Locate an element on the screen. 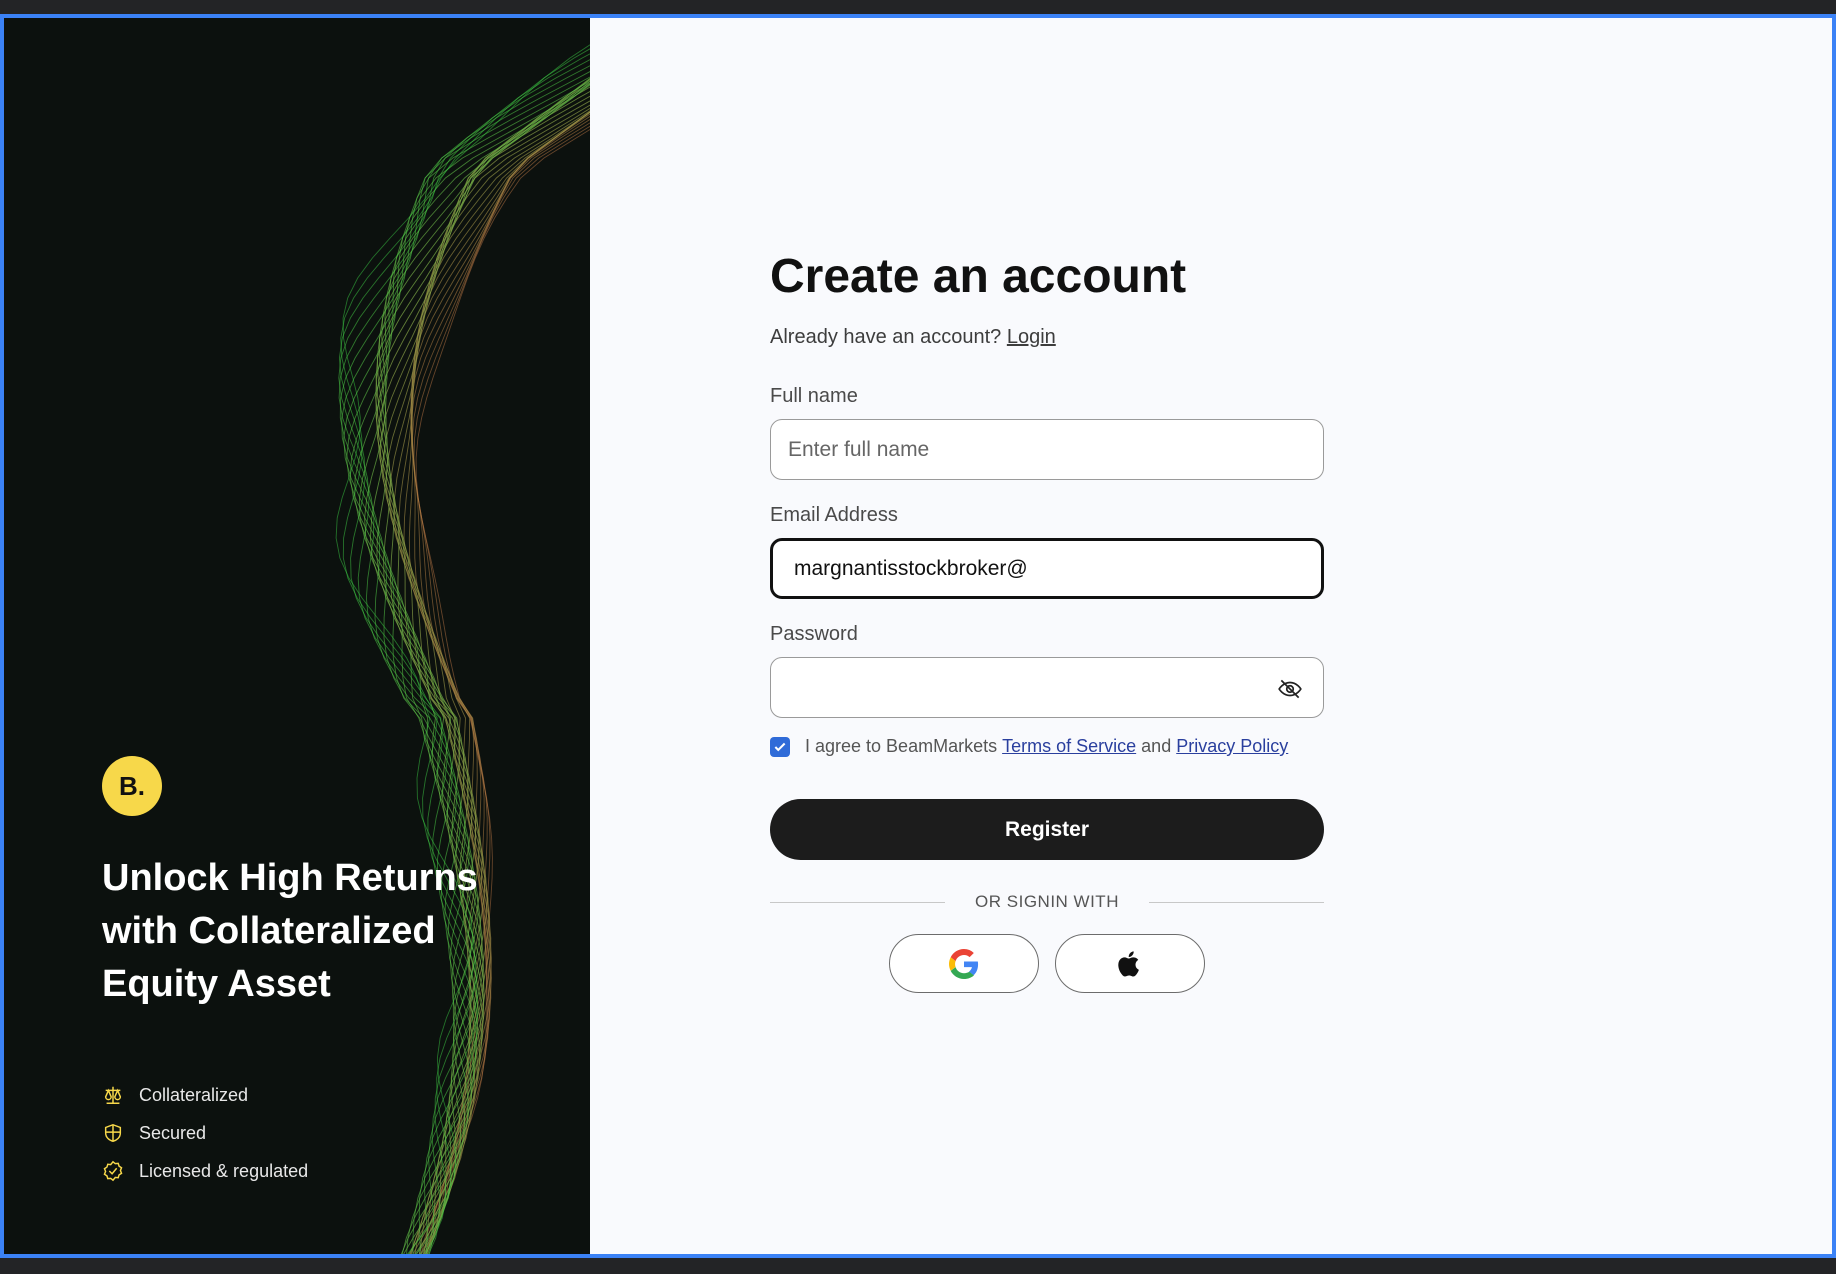 The image size is (1836, 1274). full-name-input is located at coordinates (1047, 449).